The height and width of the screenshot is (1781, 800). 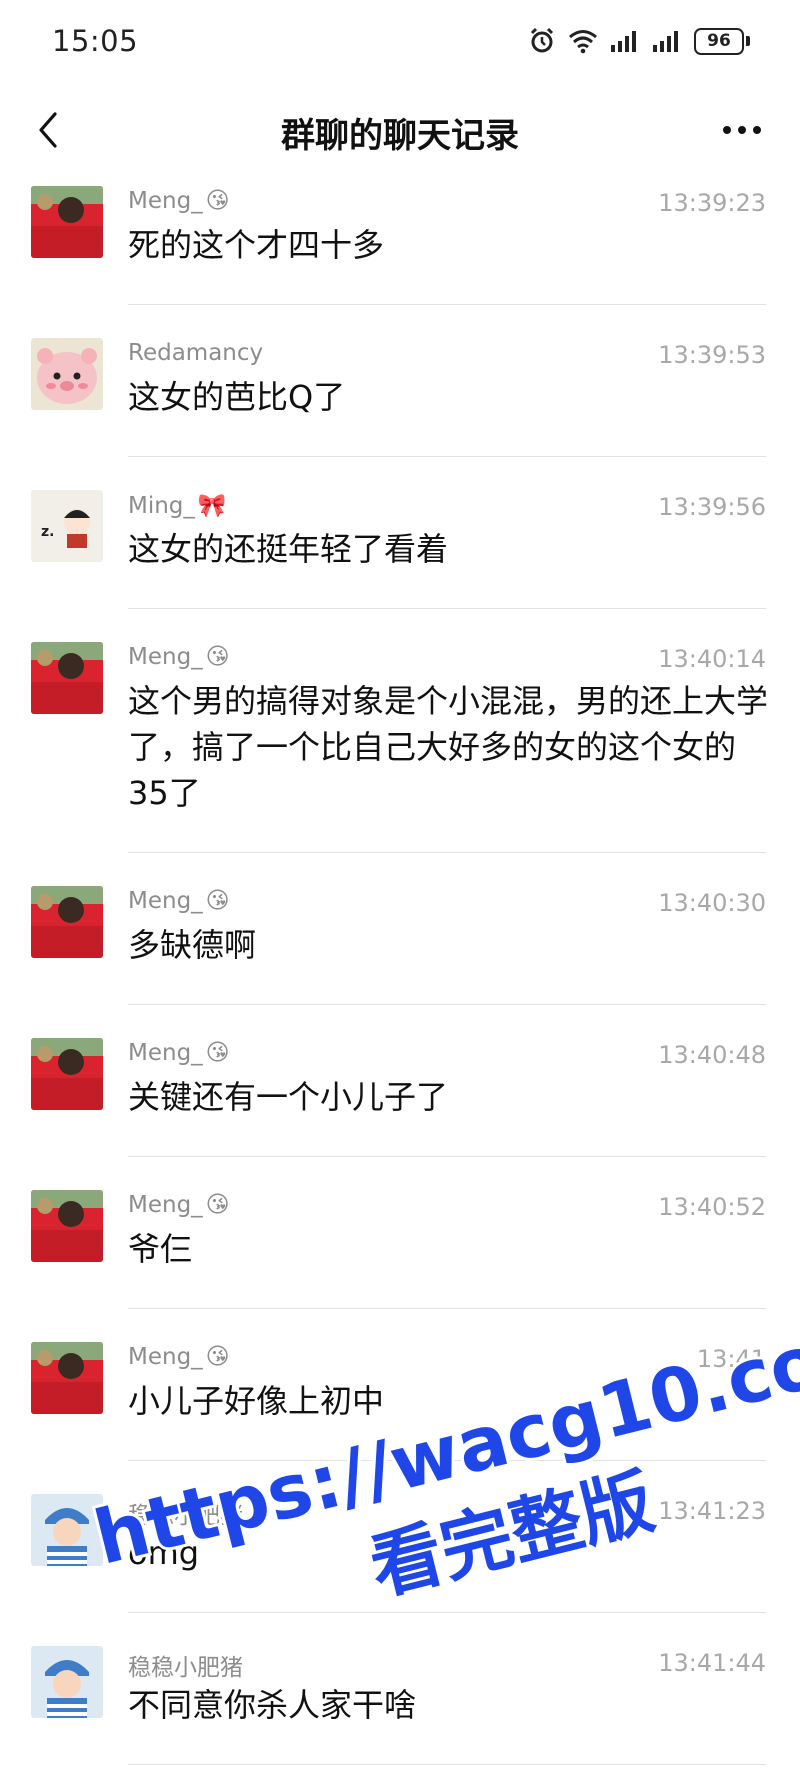 I want to click on status-bar: 15:05 96, so click(x=400, y=42).